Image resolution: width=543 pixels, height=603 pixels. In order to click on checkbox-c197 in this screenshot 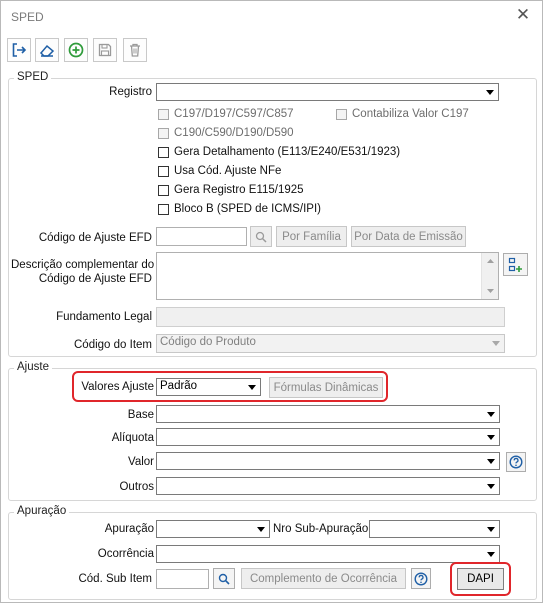, I will do `click(163, 114)`.